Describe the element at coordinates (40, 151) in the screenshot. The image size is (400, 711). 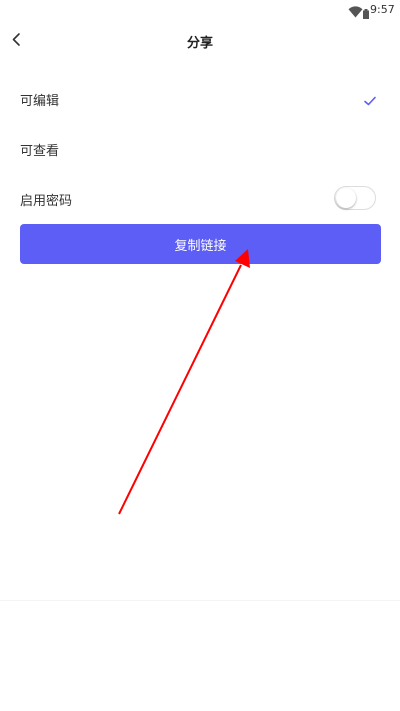
I see `option-viewable-label: 可查看` at that location.